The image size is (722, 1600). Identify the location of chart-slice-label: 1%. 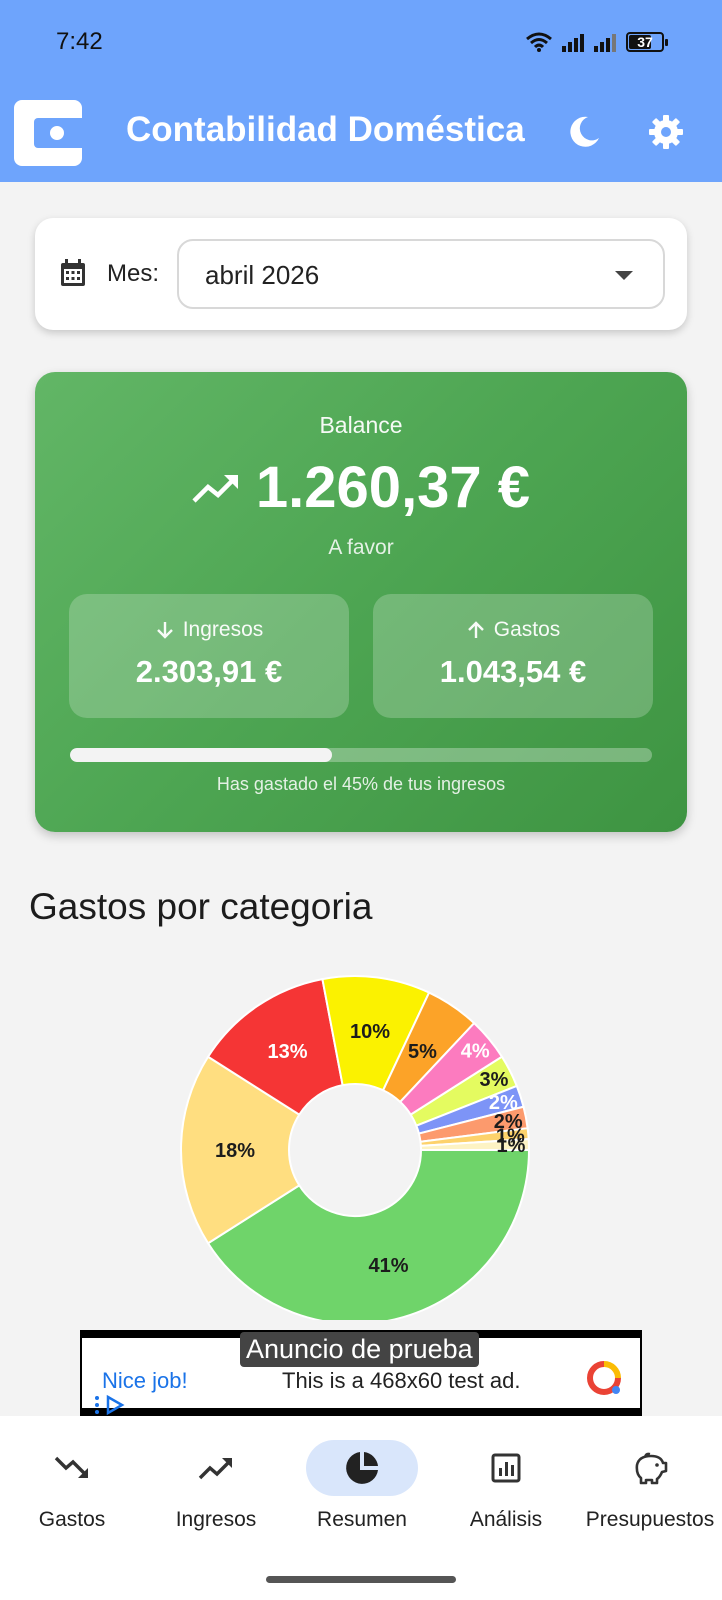
(510, 1146).